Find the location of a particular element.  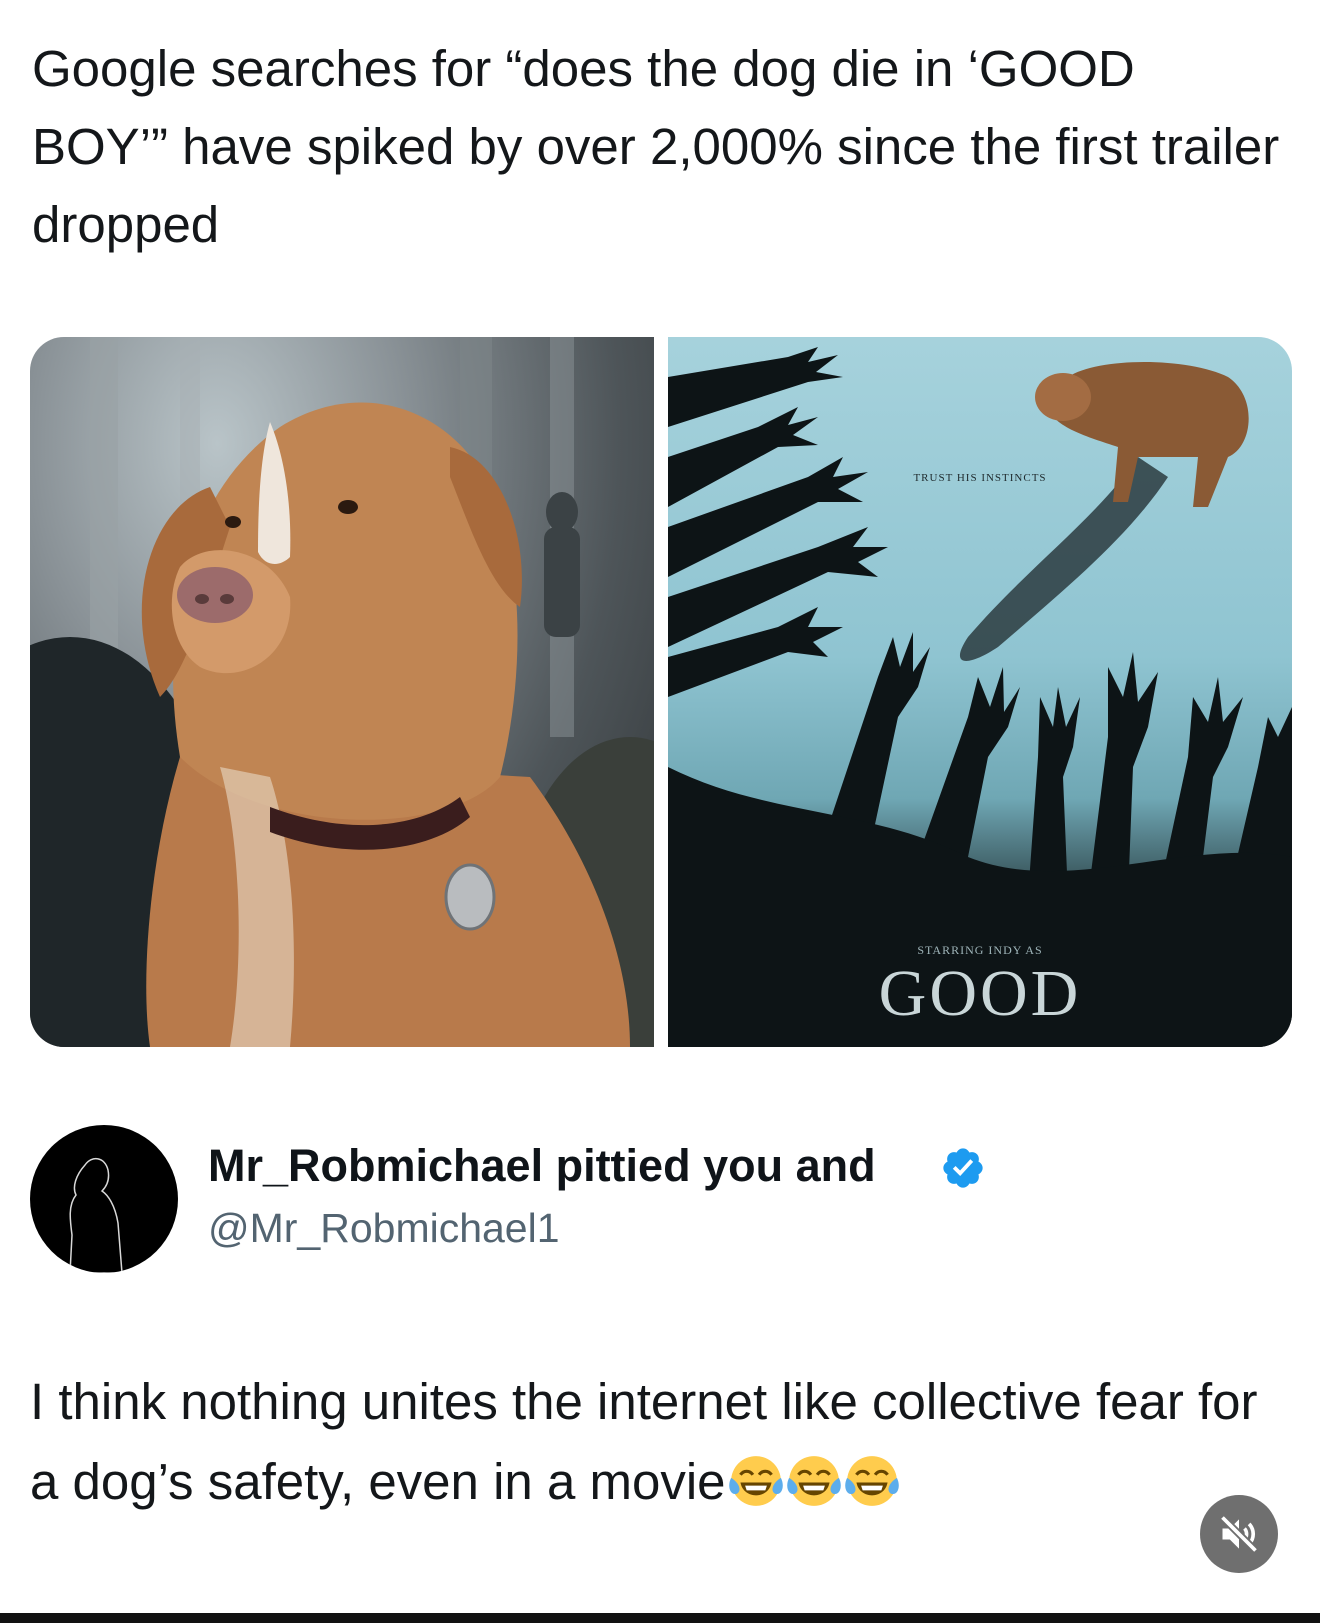

muted-speaker-icon is located at coordinates (1239, 1534).